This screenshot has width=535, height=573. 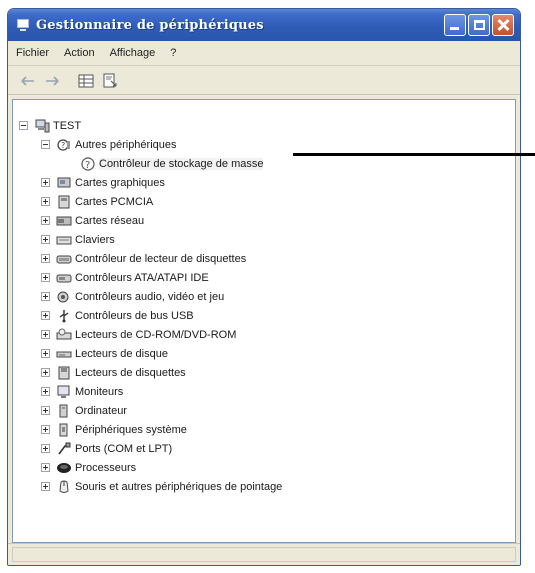 I want to click on tree-category-item: Cartes graphiques, so click(x=103, y=182).